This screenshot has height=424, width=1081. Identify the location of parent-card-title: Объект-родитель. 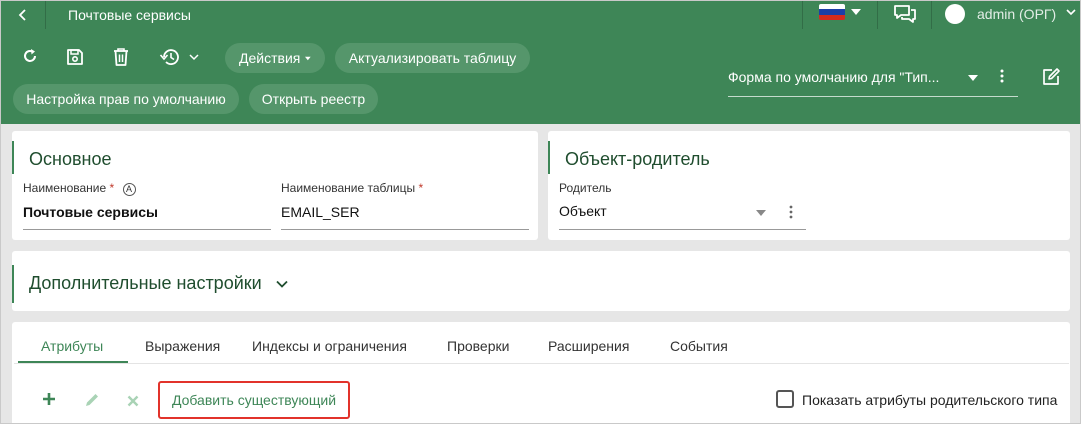
(637, 159).